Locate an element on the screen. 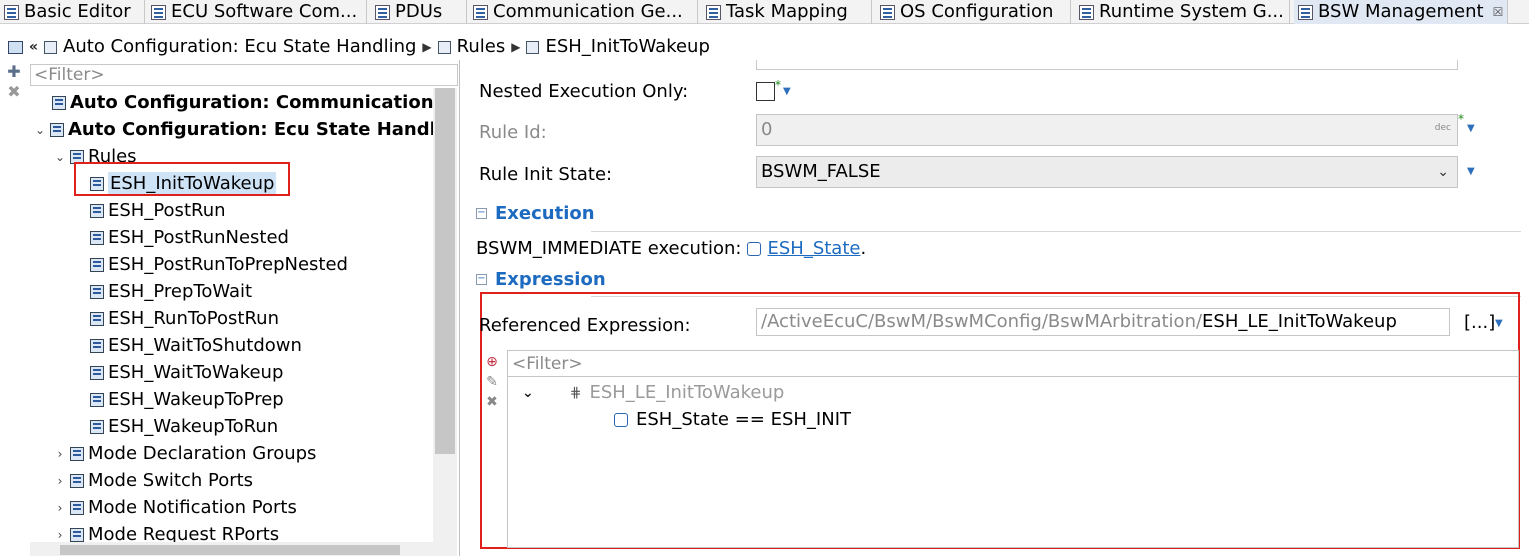 This screenshot has height=556, width=1529. tree-item-label: Mode Request RPorts is located at coordinates (184, 533).